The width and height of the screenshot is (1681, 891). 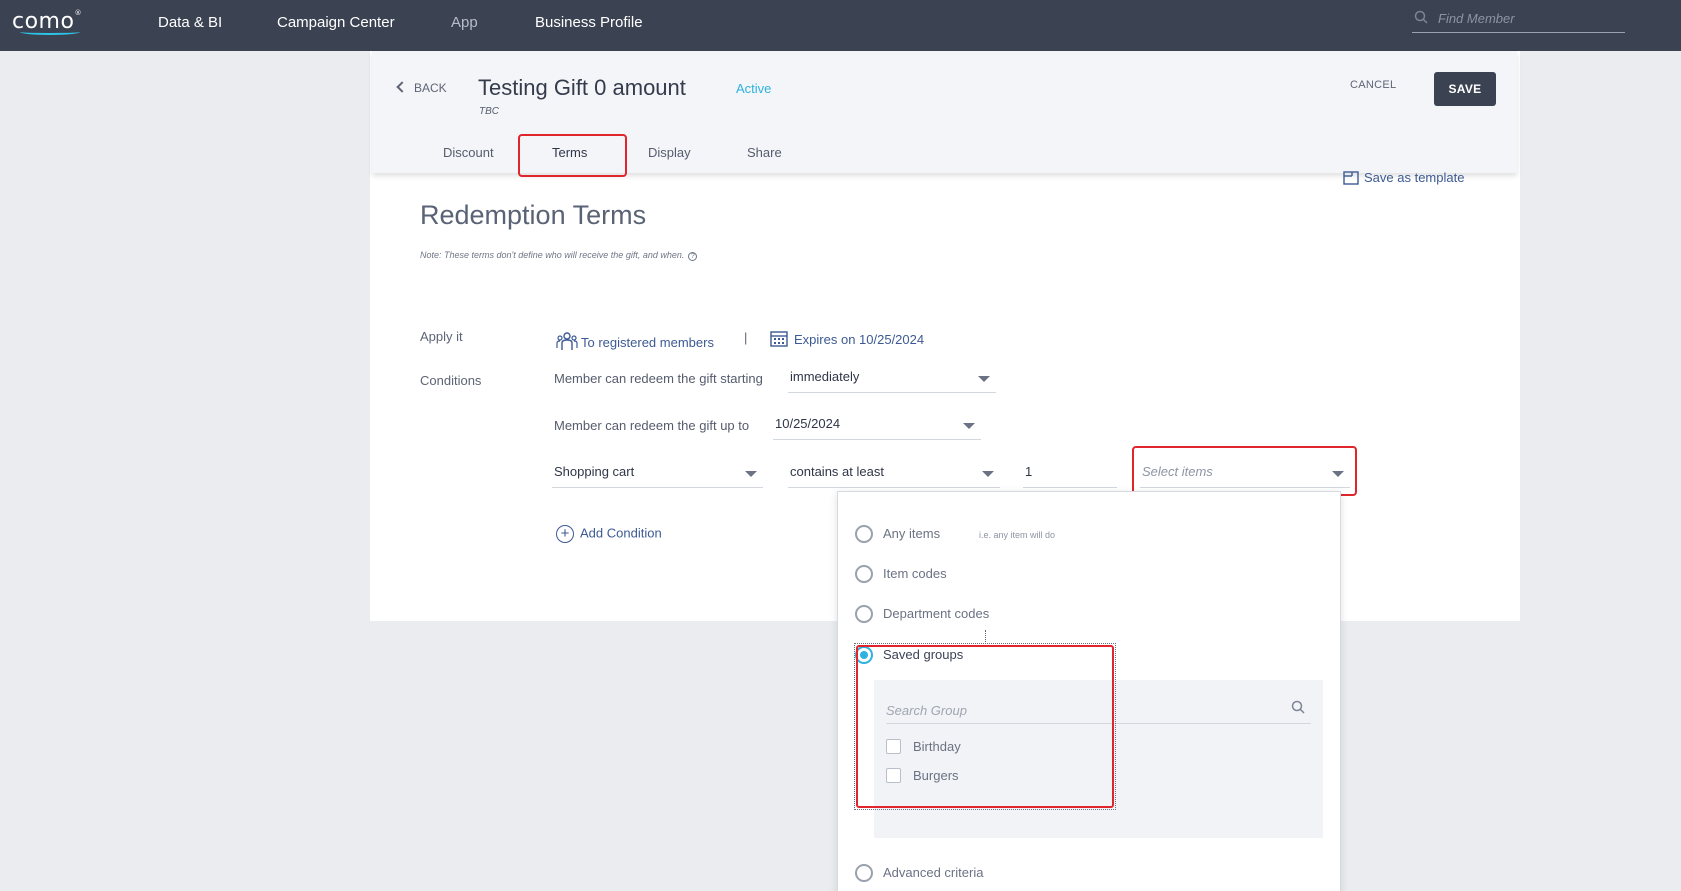 What do you see at coordinates (1244, 471) in the screenshot?
I see `select-items-highlight` at bounding box center [1244, 471].